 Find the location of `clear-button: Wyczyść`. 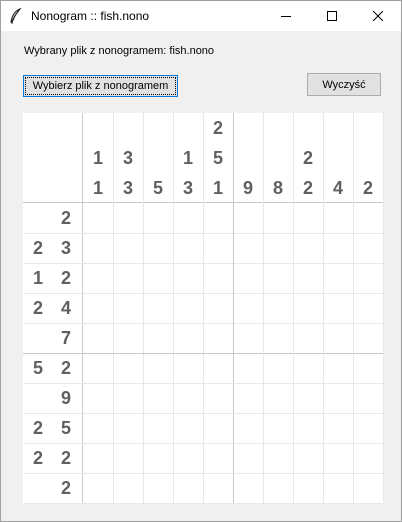

clear-button: Wyczyść is located at coordinates (344, 84).